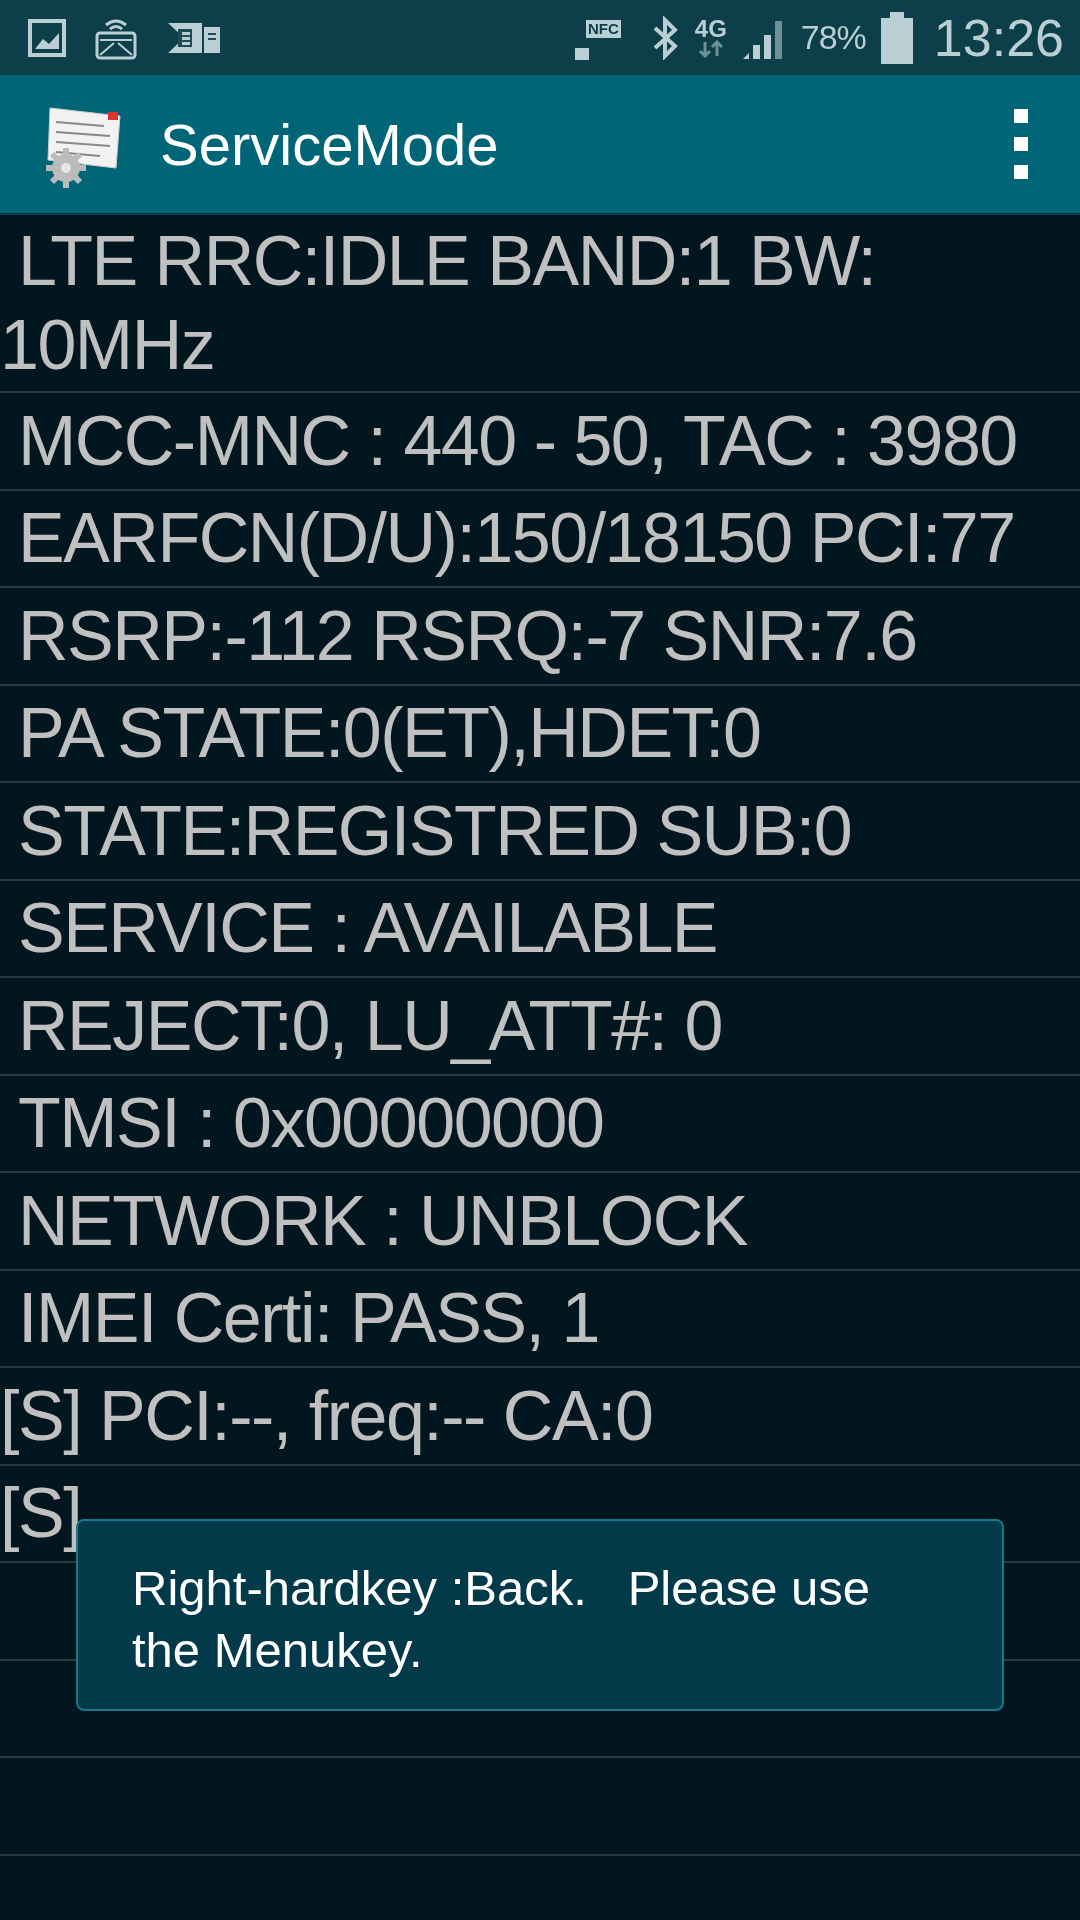 The image size is (1080, 1920). I want to click on info-line: LTE RRC:IDLE BAND:1 BW: 10MHz, so click(438, 303).